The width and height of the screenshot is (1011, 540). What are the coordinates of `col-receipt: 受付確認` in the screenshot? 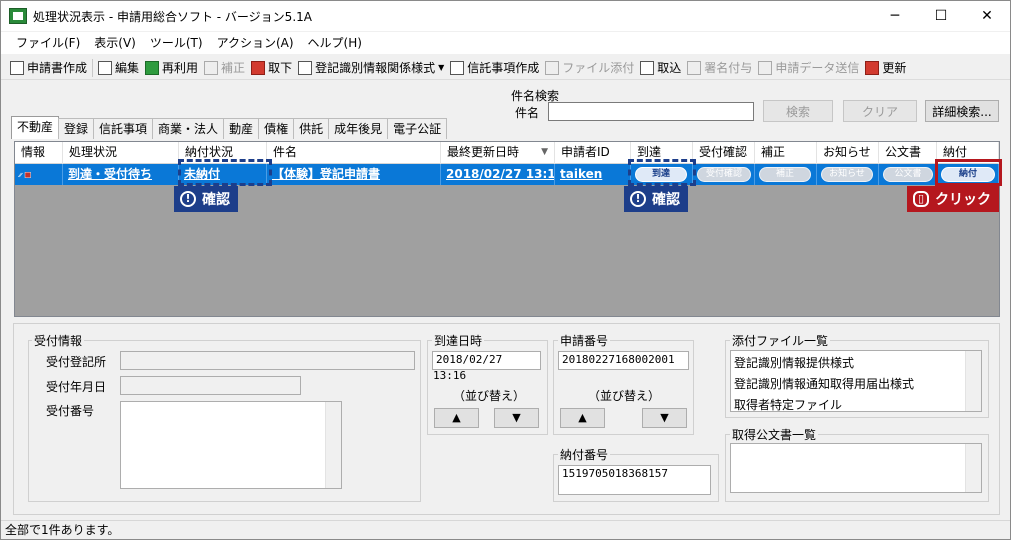 It's located at (724, 153).